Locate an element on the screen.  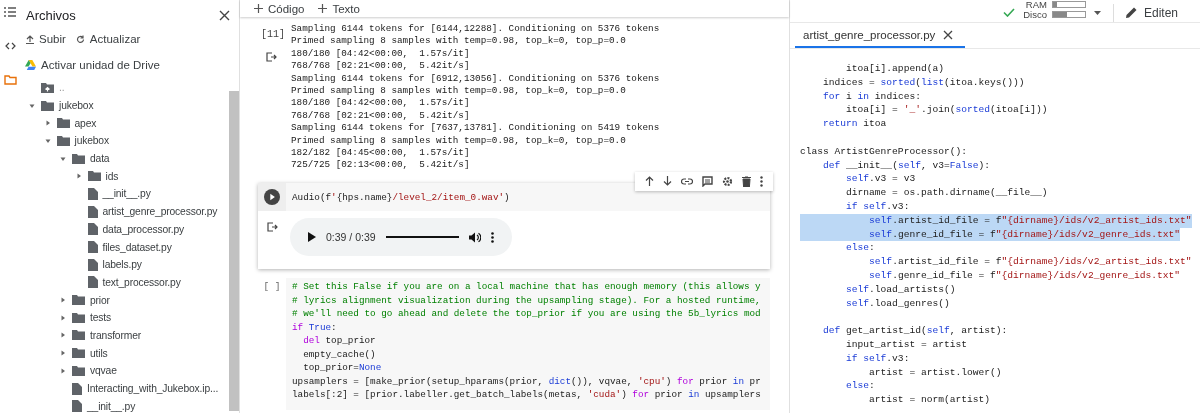
code-line: input_artist = artist is located at coordinates (906, 344).